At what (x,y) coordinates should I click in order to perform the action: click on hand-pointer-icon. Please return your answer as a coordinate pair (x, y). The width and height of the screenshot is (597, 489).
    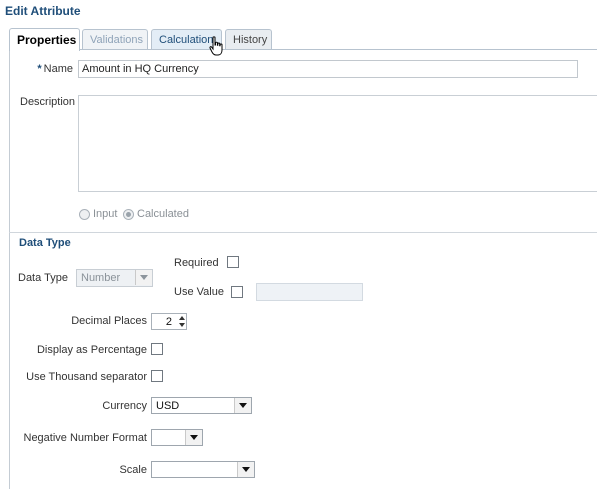
    Looking at the image, I should click on (216, 46).